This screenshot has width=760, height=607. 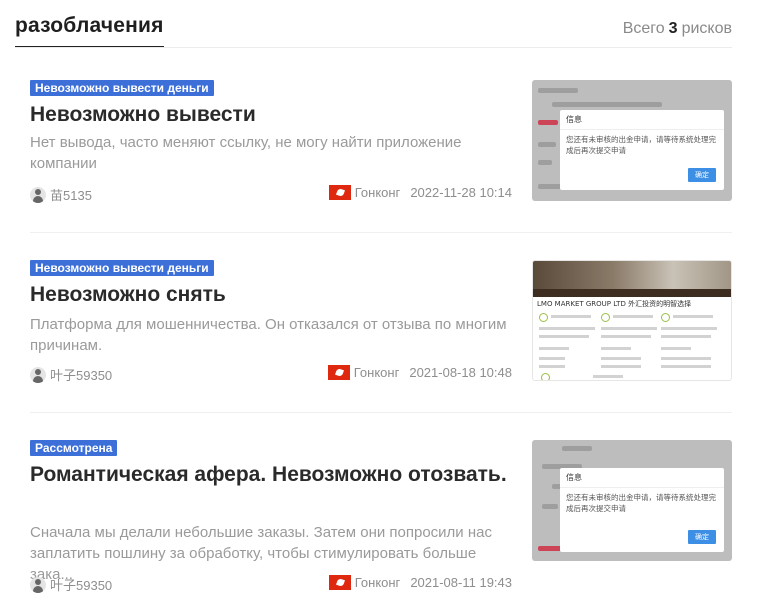 What do you see at coordinates (632, 320) in the screenshot?
I see `evidence-thumbnail: LMO MARKET GROUP LTD 外汇投资的明智选择` at bounding box center [632, 320].